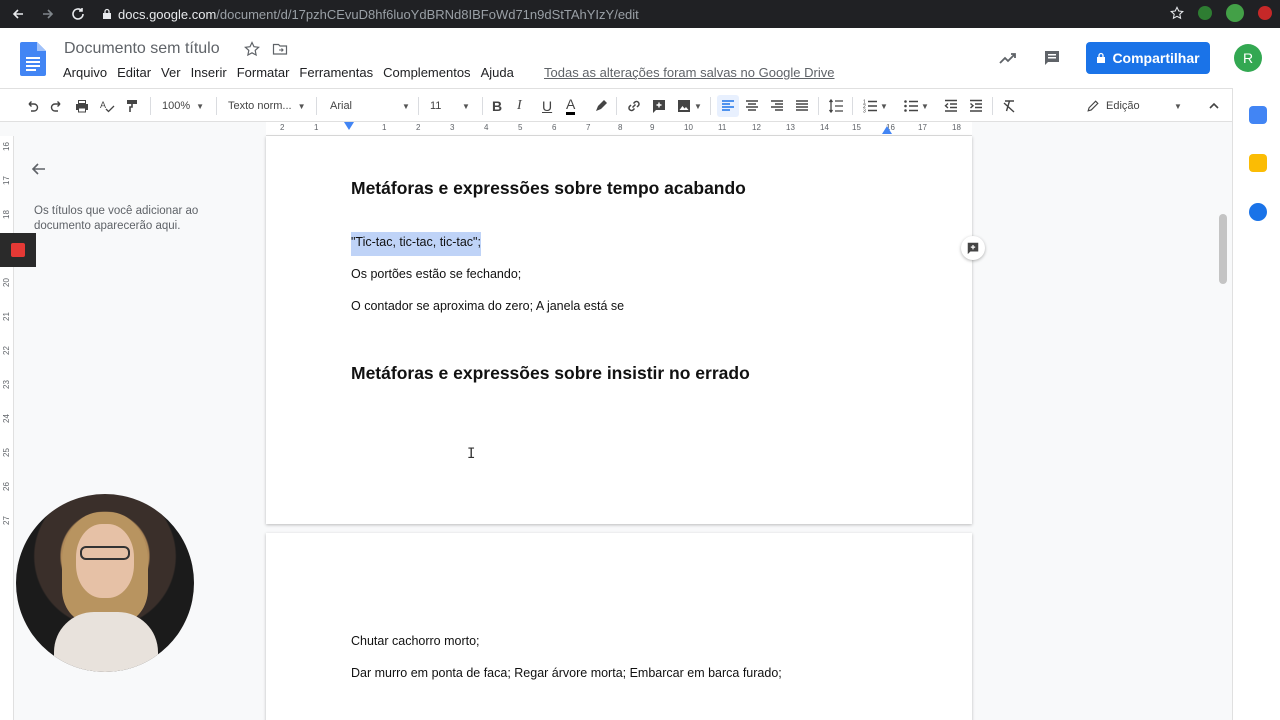 The height and width of the screenshot is (720, 1280). Describe the element at coordinates (652, 127) in the screenshot. I see `ruler-tick: 9` at that location.